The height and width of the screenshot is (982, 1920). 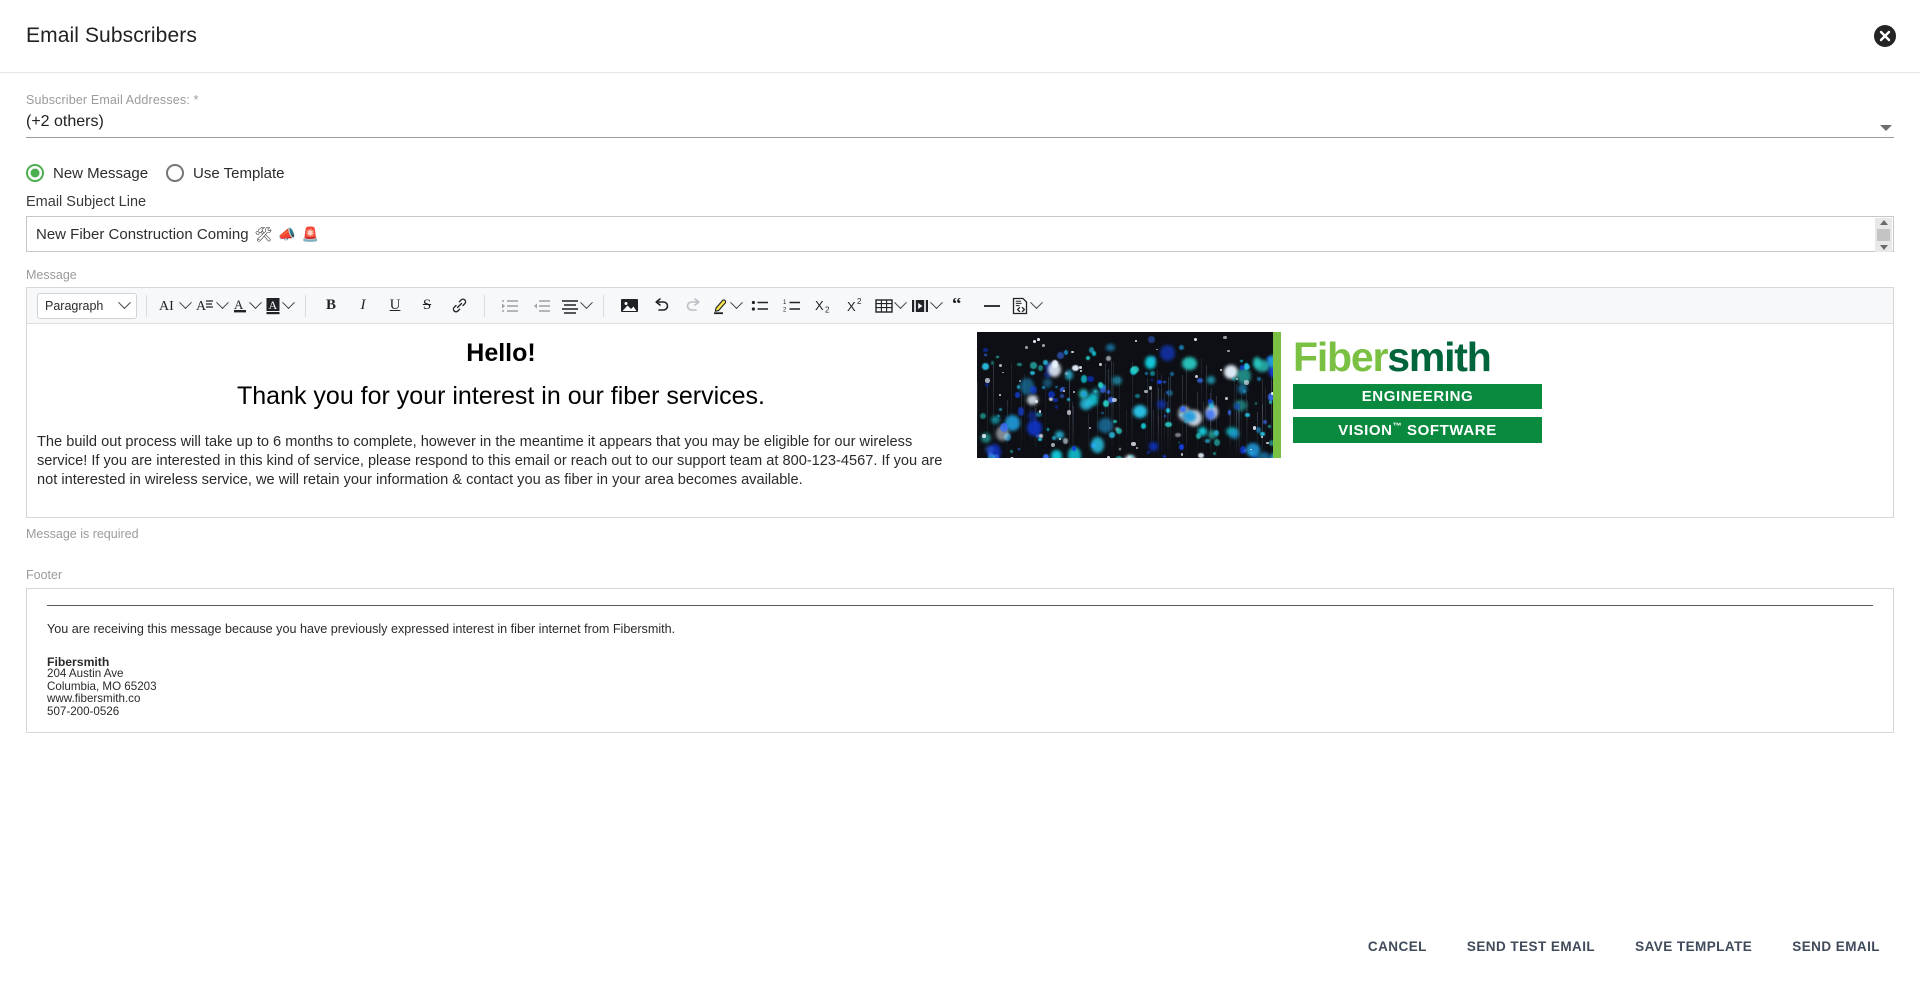 I want to click on bullet-list-icon, so click(x=760, y=306).